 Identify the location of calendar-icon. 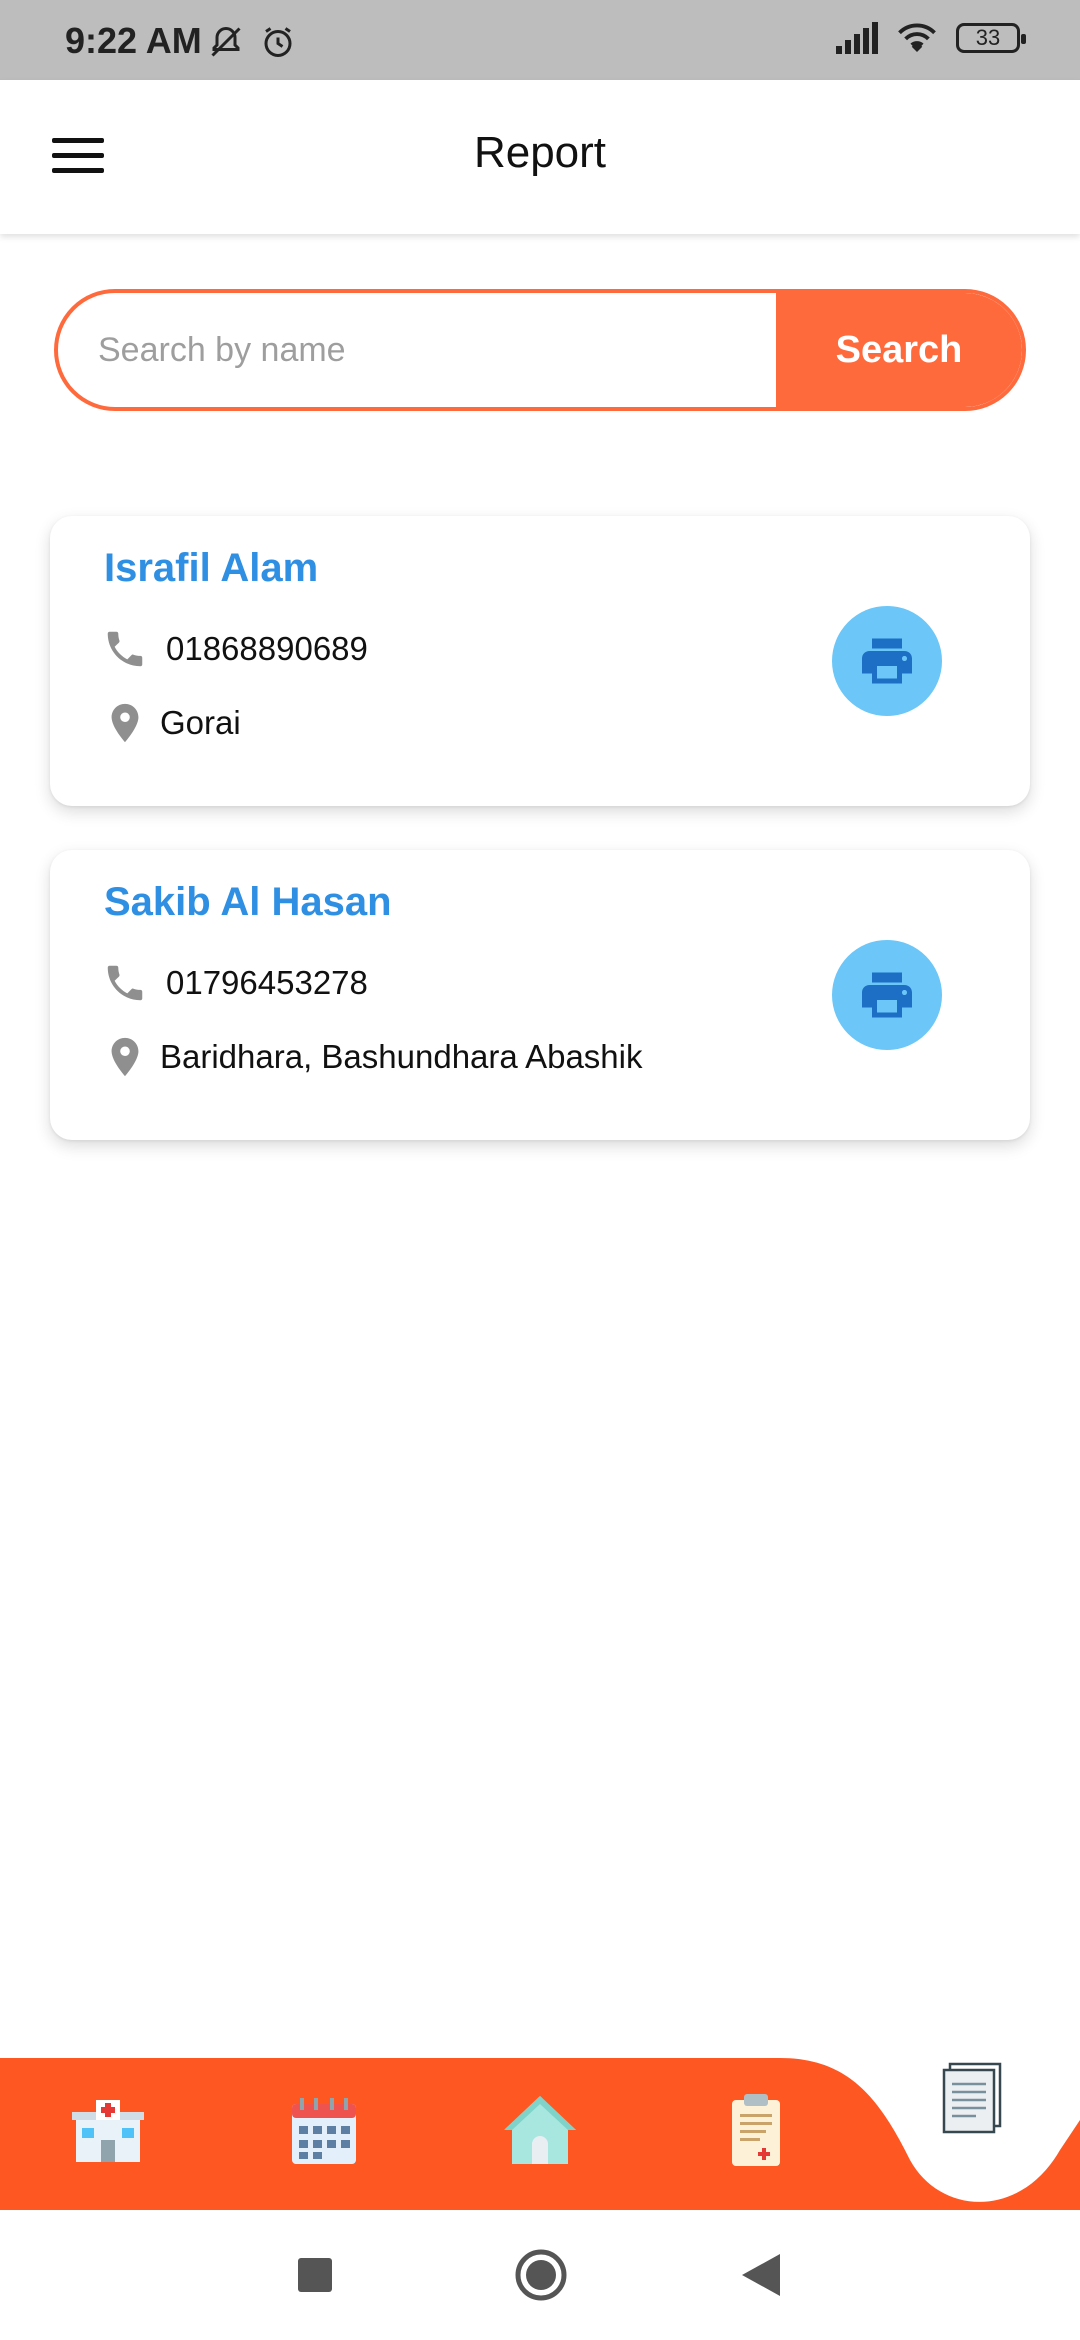
(324, 2131).